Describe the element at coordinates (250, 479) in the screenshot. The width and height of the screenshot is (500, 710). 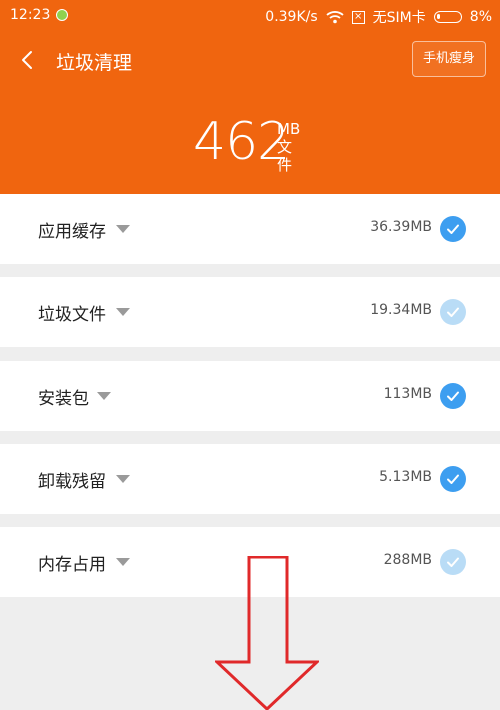
I see `junk-category-row: 卸载残留 5.13MB` at that location.